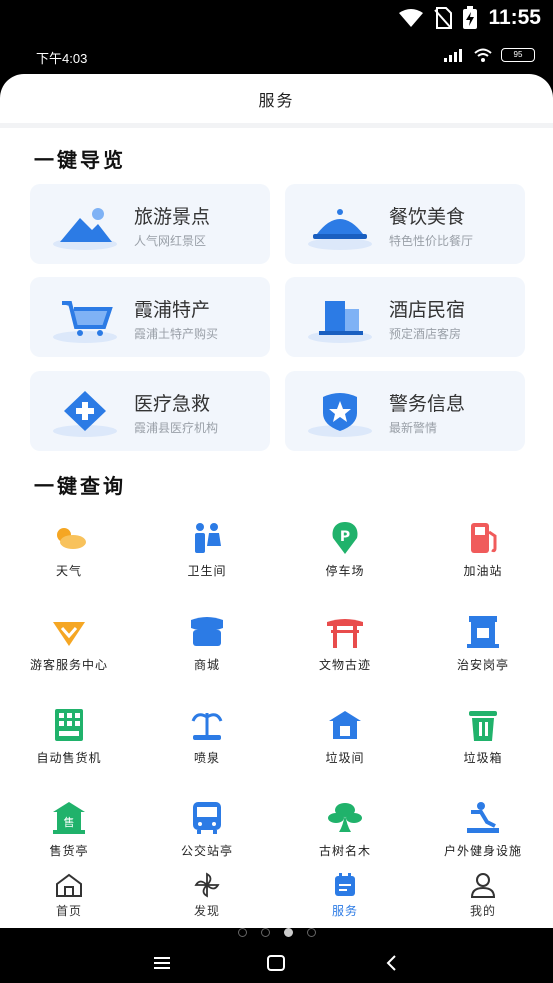 The height and width of the screenshot is (983, 553). What do you see at coordinates (483, 817) in the screenshot?
I see `fitness-icon` at bounding box center [483, 817].